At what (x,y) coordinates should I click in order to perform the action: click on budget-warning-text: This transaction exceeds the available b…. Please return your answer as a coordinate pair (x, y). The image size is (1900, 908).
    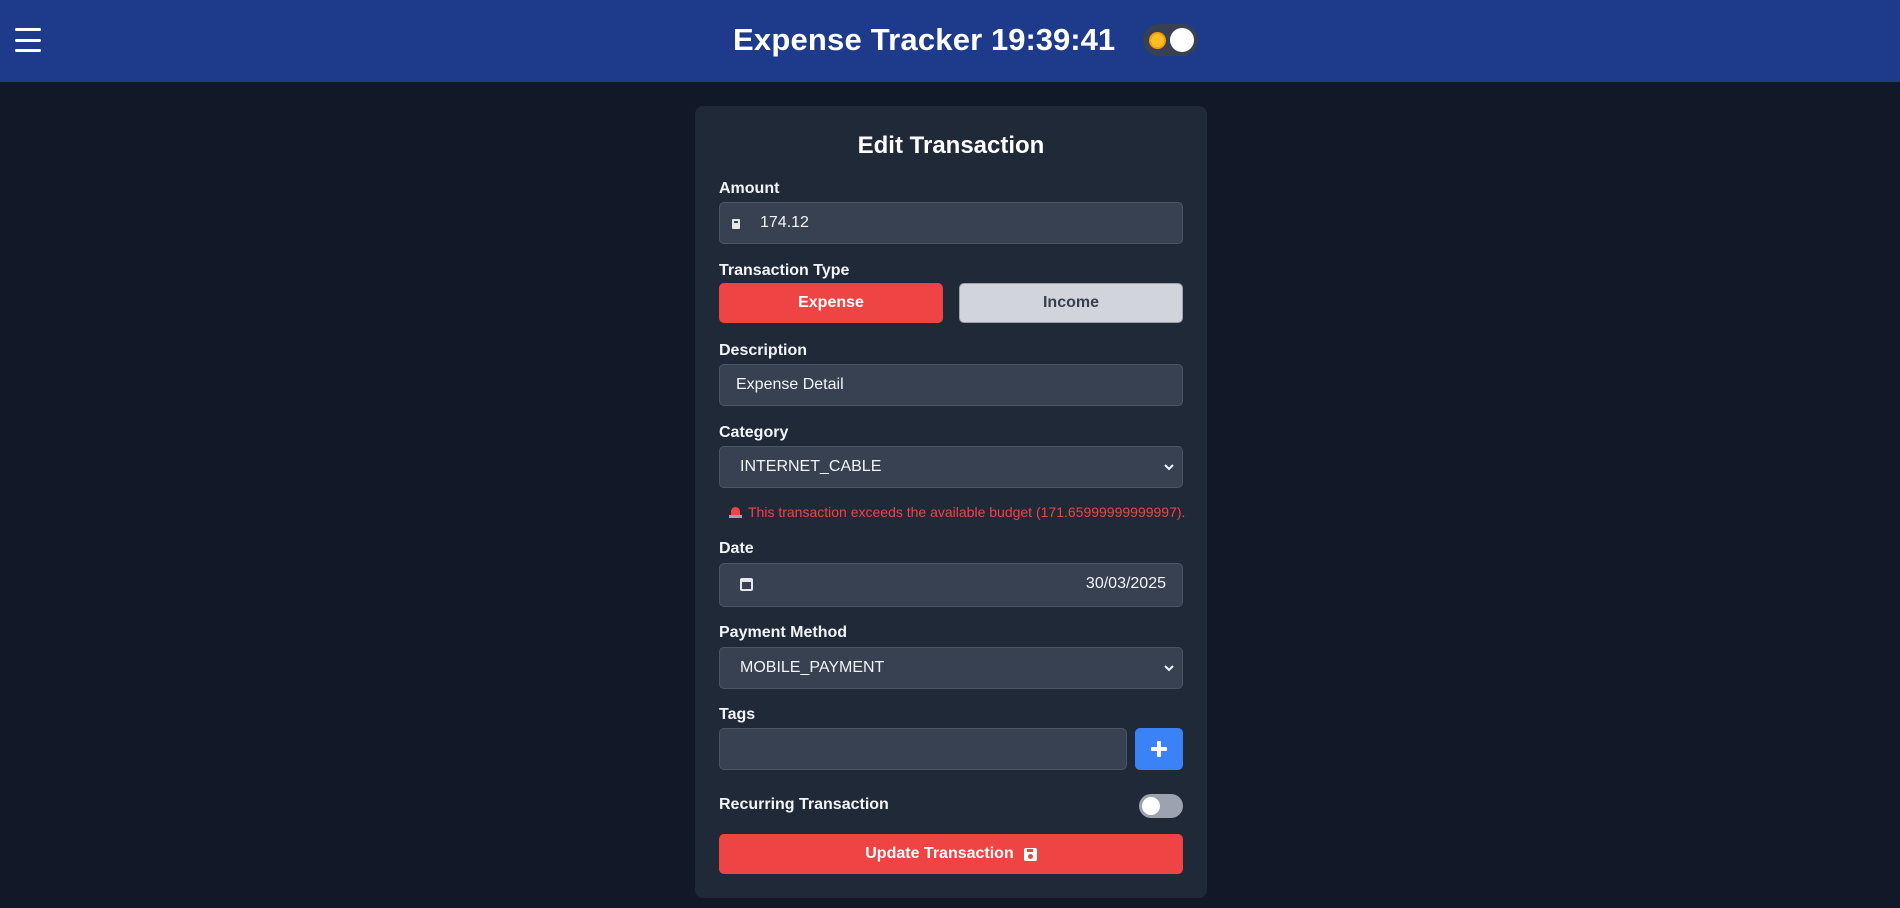
    Looking at the image, I should click on (967, 512).